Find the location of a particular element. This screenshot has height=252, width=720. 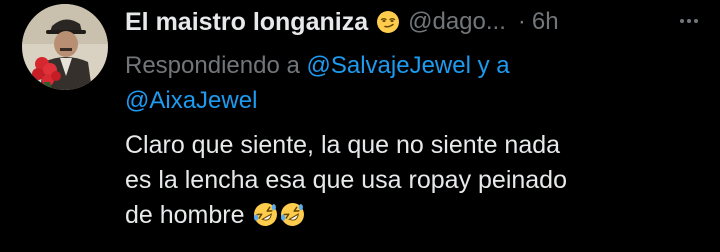

more-horizontal-icon is located at coordinates (689, 21).